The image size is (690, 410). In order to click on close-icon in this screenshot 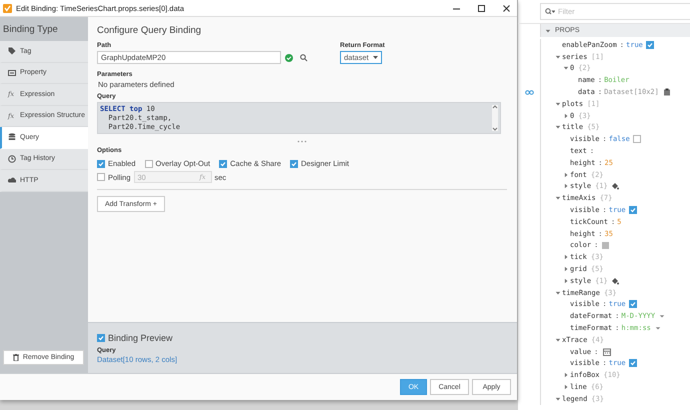, I will do `click(506, 8)`.